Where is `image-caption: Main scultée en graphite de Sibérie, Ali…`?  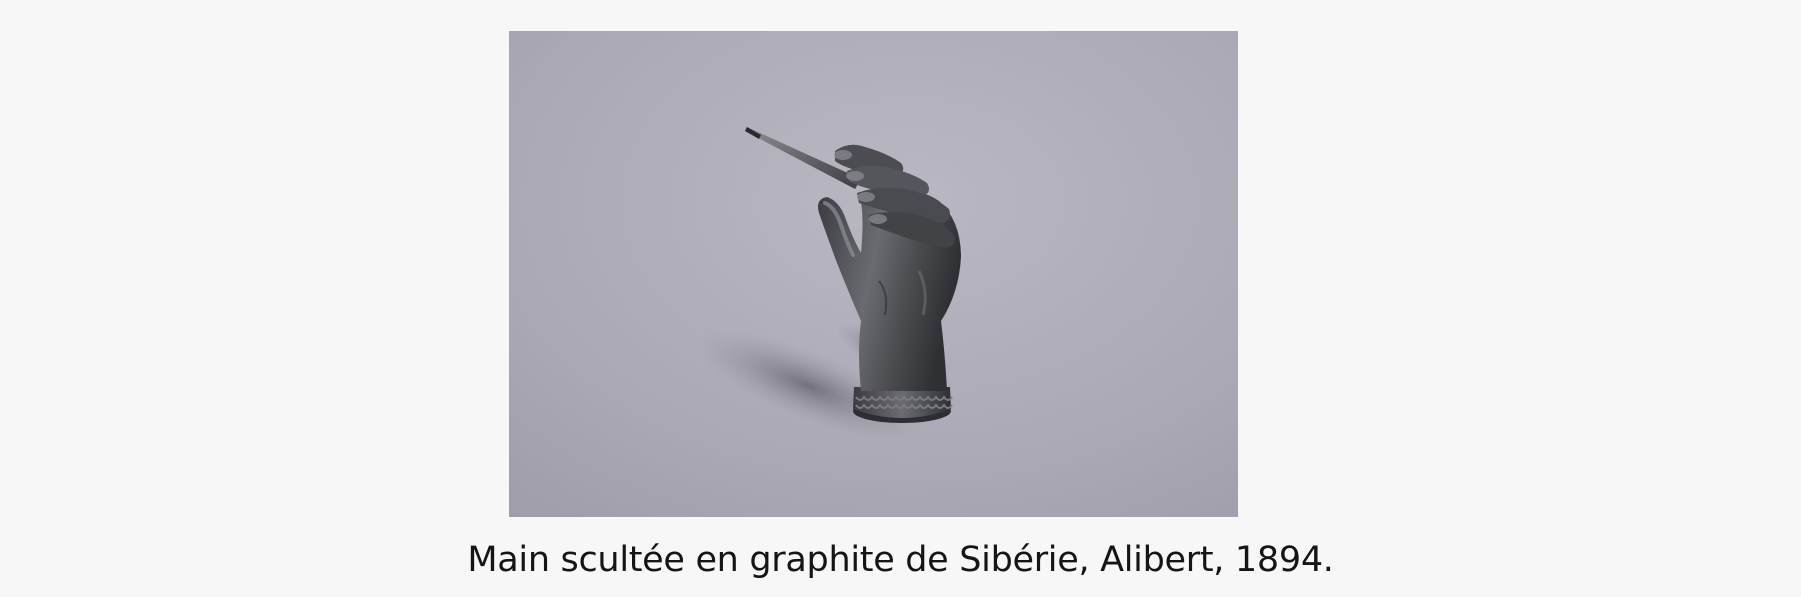 image-caption: Main scultée en graphite de Sibérie, Ali… is located at coordinates (900, 560).